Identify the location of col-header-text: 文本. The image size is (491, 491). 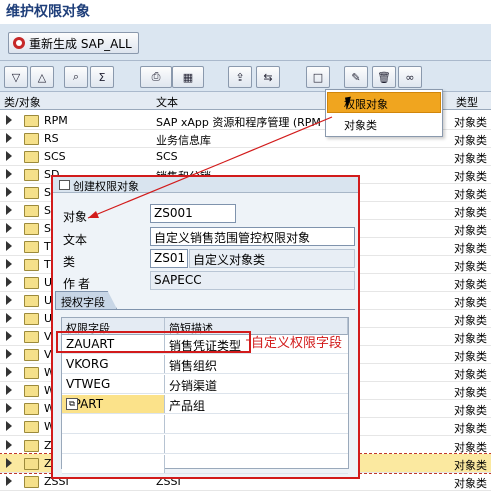
(167, 102).